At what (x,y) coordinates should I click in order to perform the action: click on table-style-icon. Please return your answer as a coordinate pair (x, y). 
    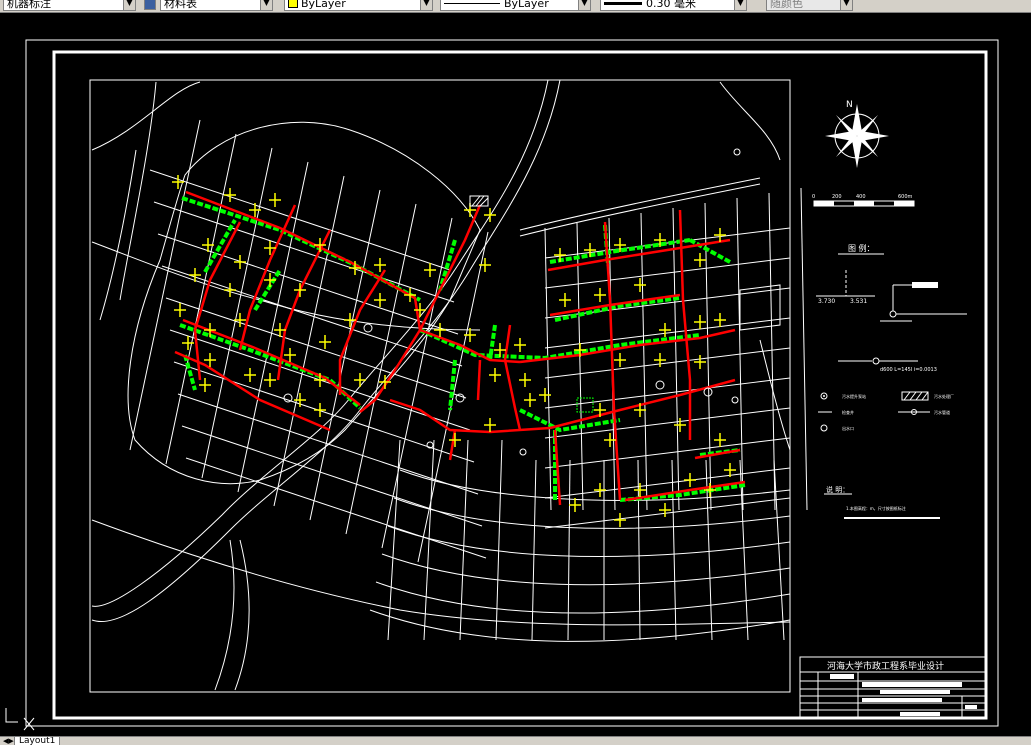
    Looking at the image, I should click on (150, 5).